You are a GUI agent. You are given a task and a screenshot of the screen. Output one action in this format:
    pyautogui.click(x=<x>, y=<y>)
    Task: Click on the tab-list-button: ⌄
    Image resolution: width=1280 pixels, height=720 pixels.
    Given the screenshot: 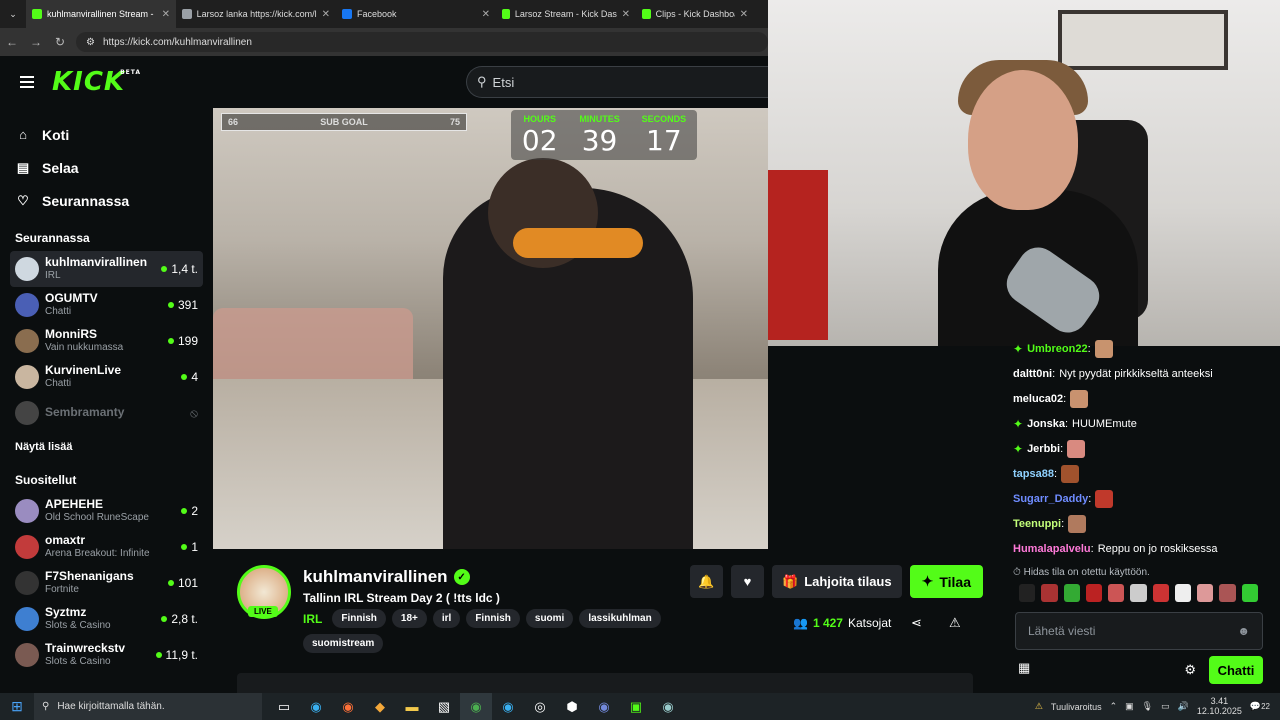 What is the action you would take?
    pyautogui.click(x=13, y=14)
    